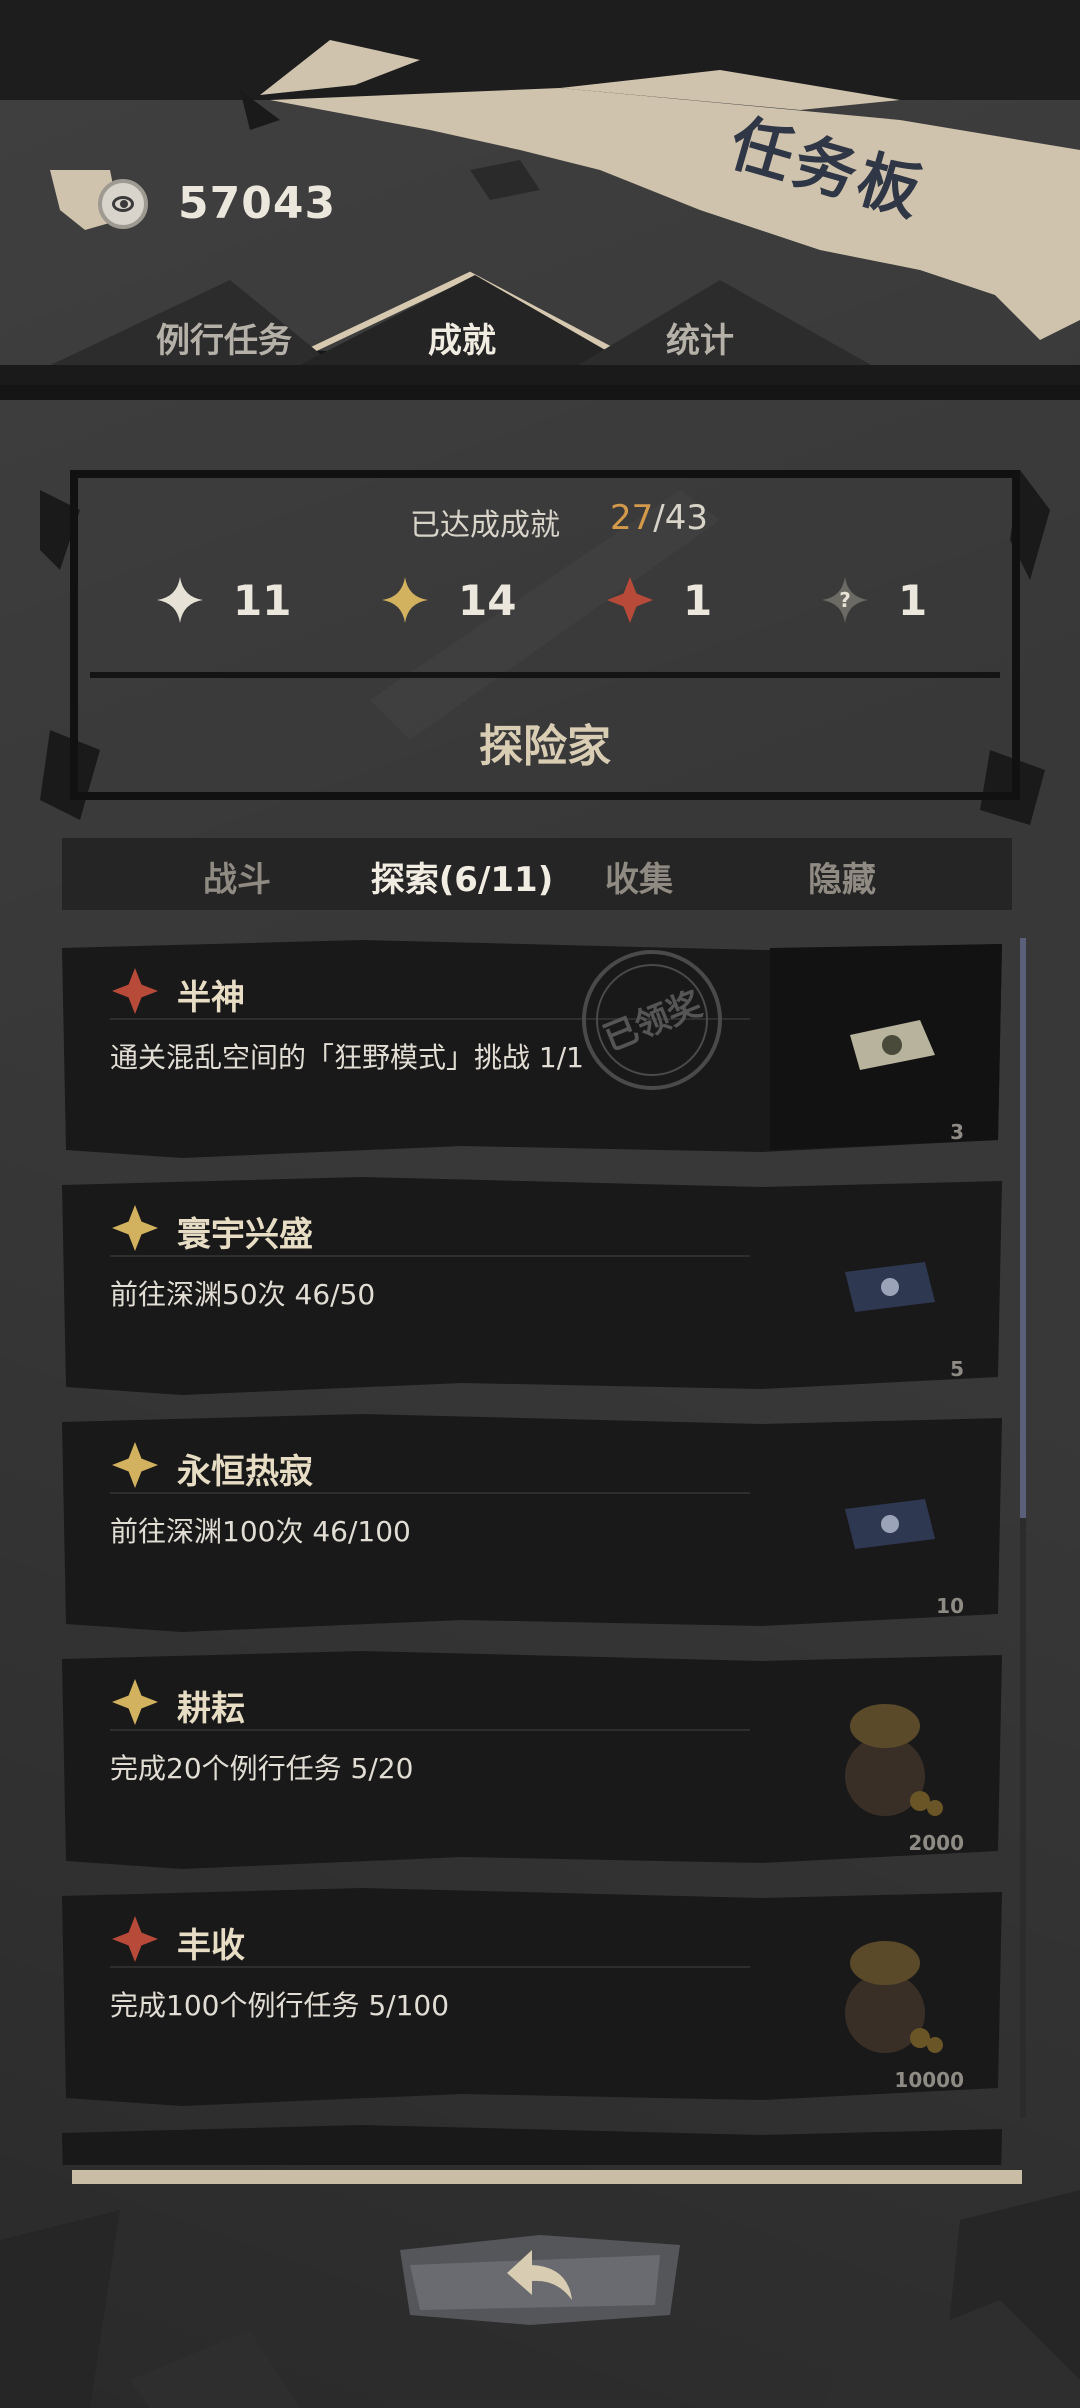  Describe the element at coordinates (180, 600) in the screenshot. I see `white-star-icon` at that location.